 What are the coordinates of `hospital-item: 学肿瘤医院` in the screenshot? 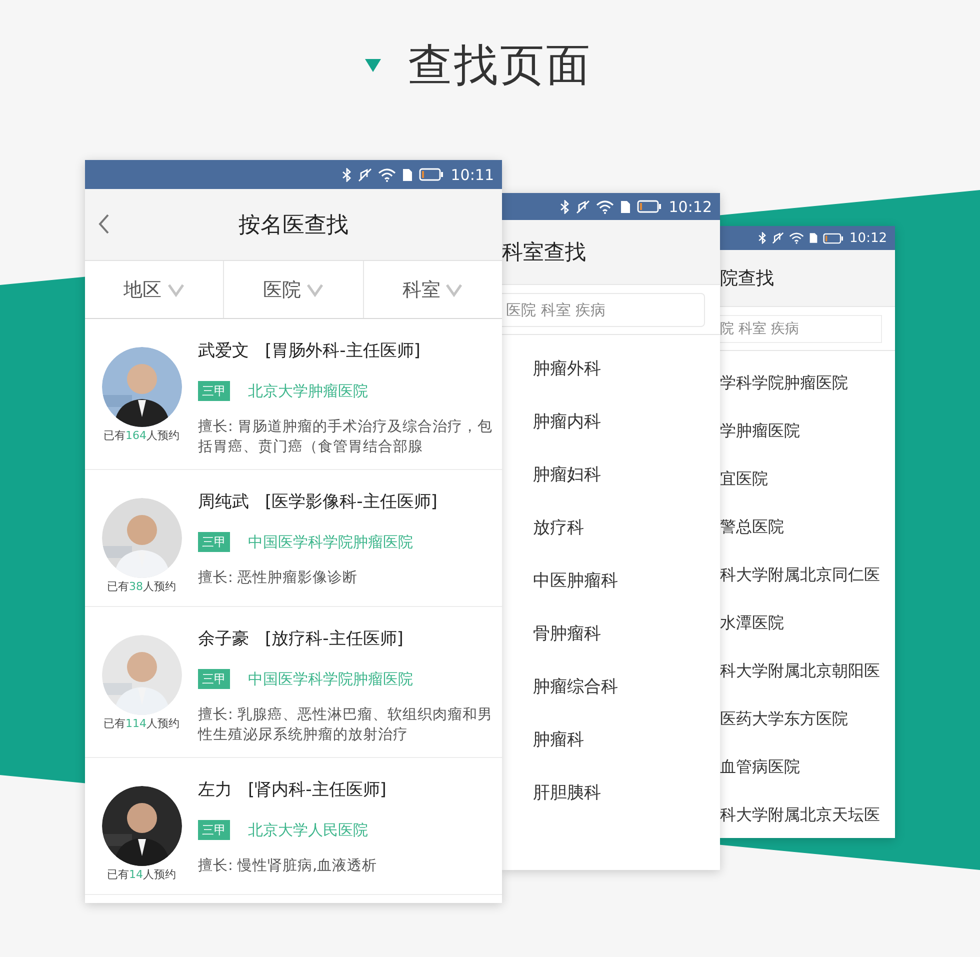 It's located at (807, 431).